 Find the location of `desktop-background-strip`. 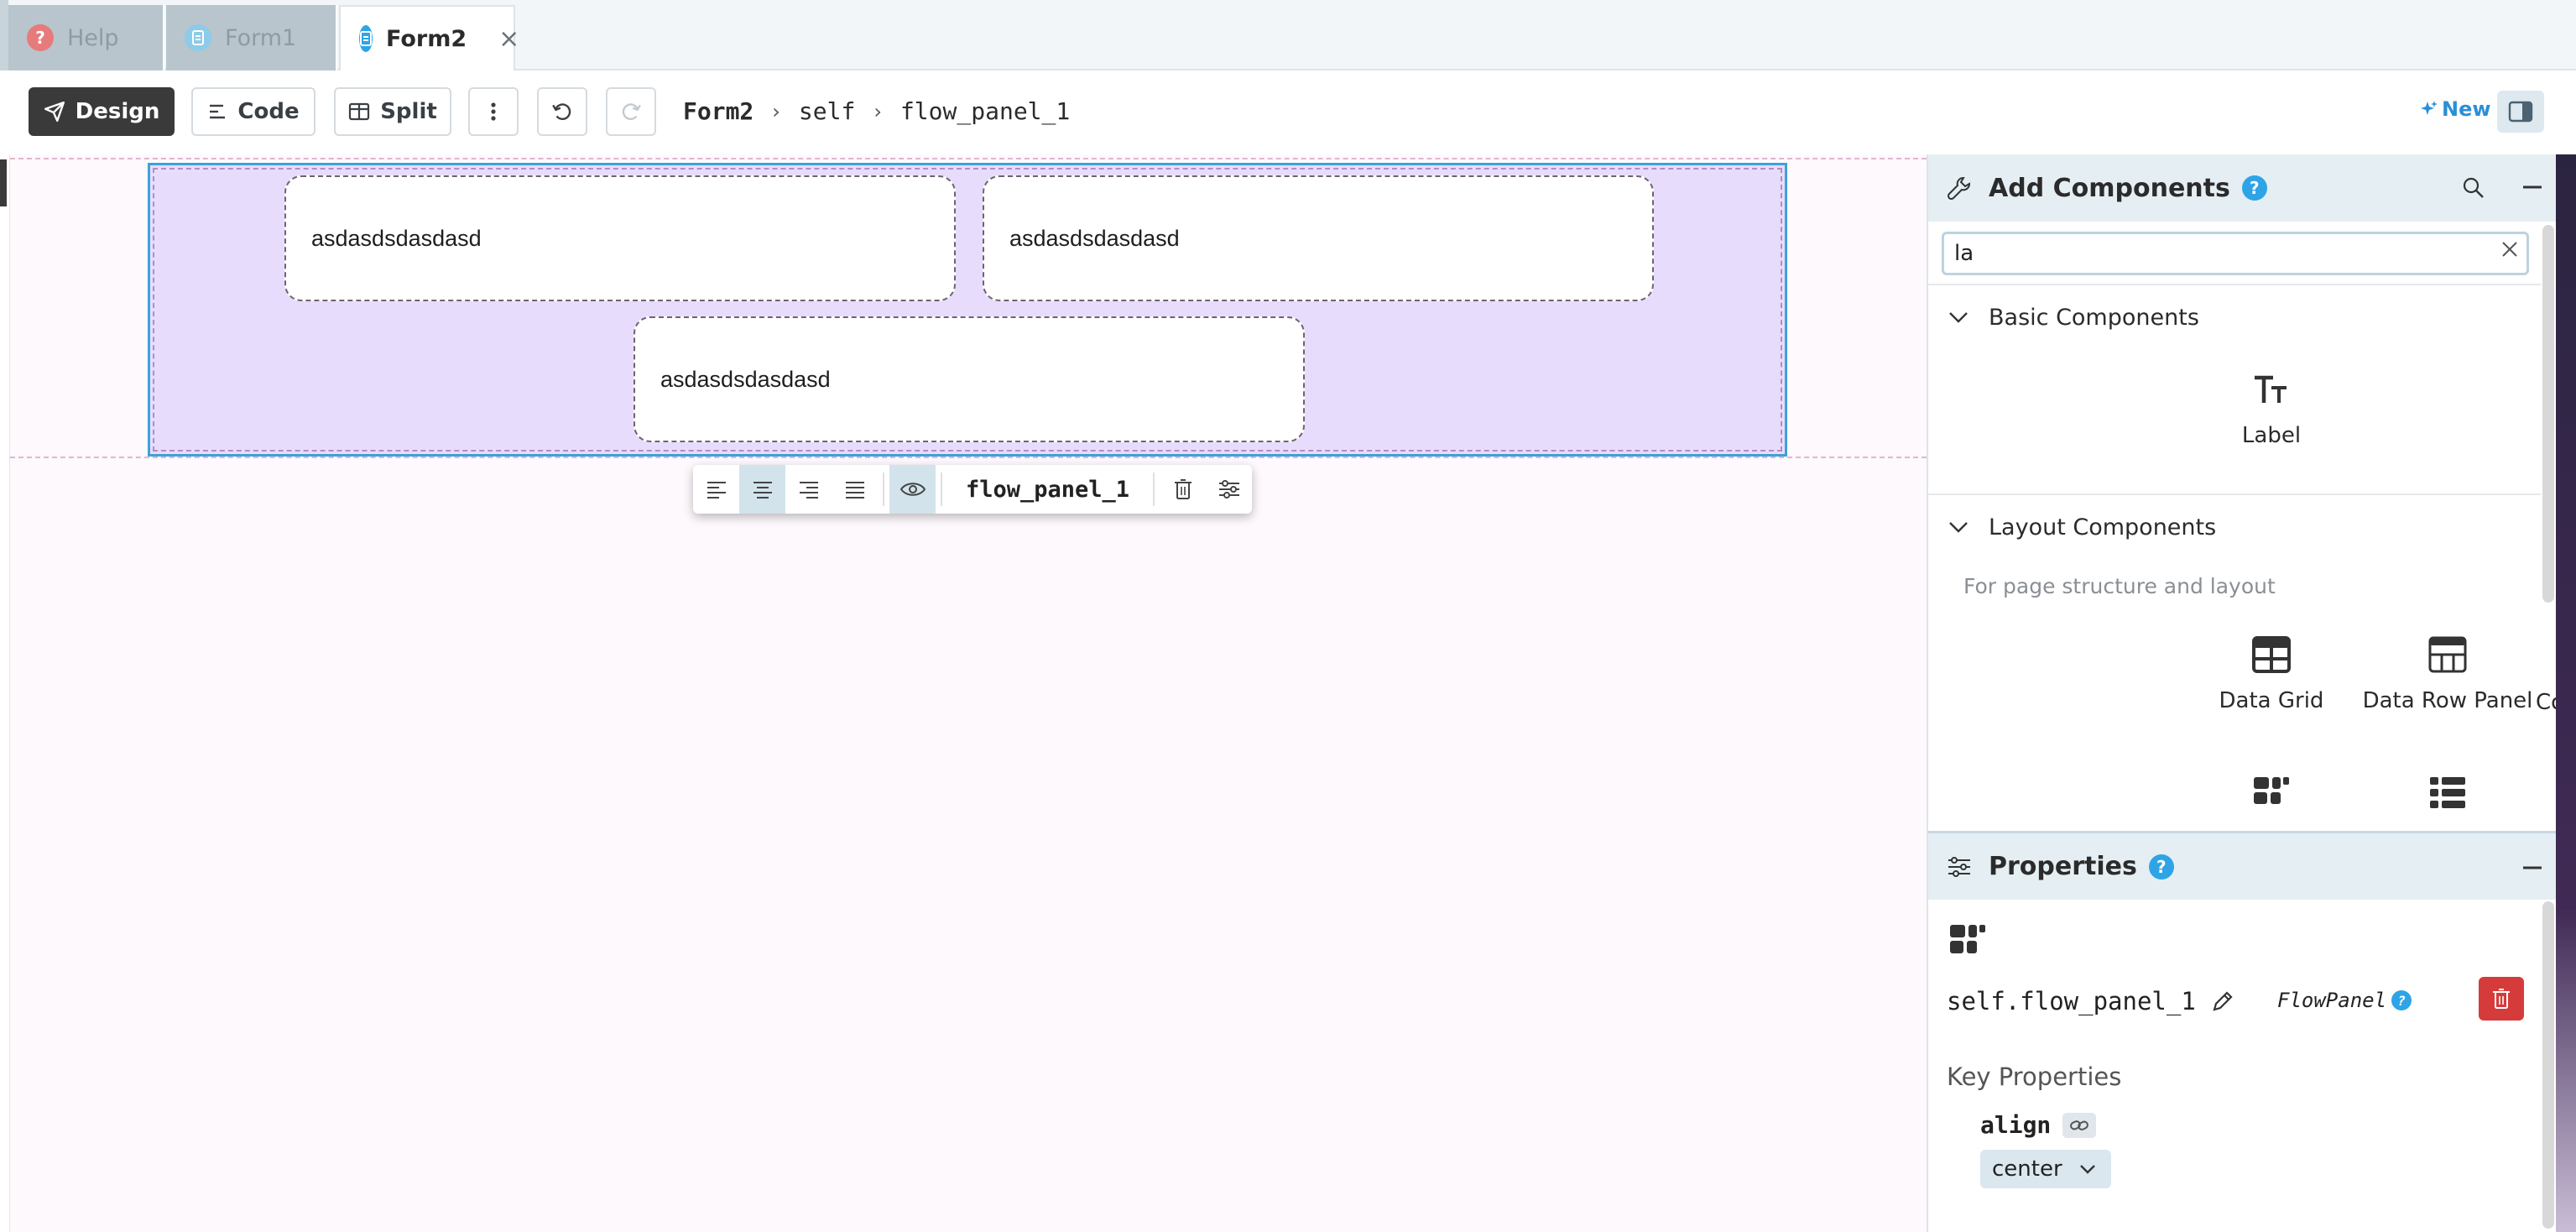

desktop-background-strip is located at coordinates (2566, 693).